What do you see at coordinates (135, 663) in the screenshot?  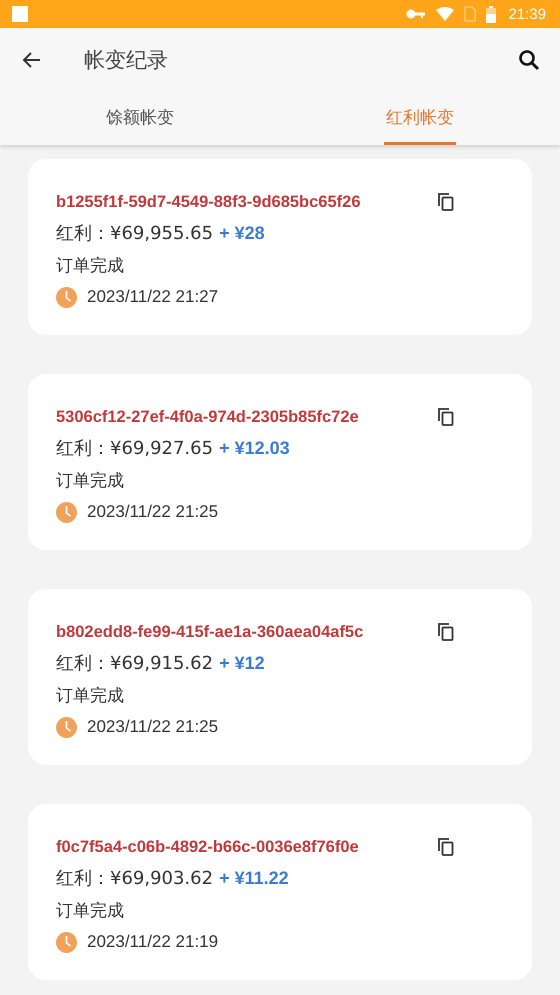 I see `bonus-balance: 红利：¥69,915.62` at bounding box center [135, 663].